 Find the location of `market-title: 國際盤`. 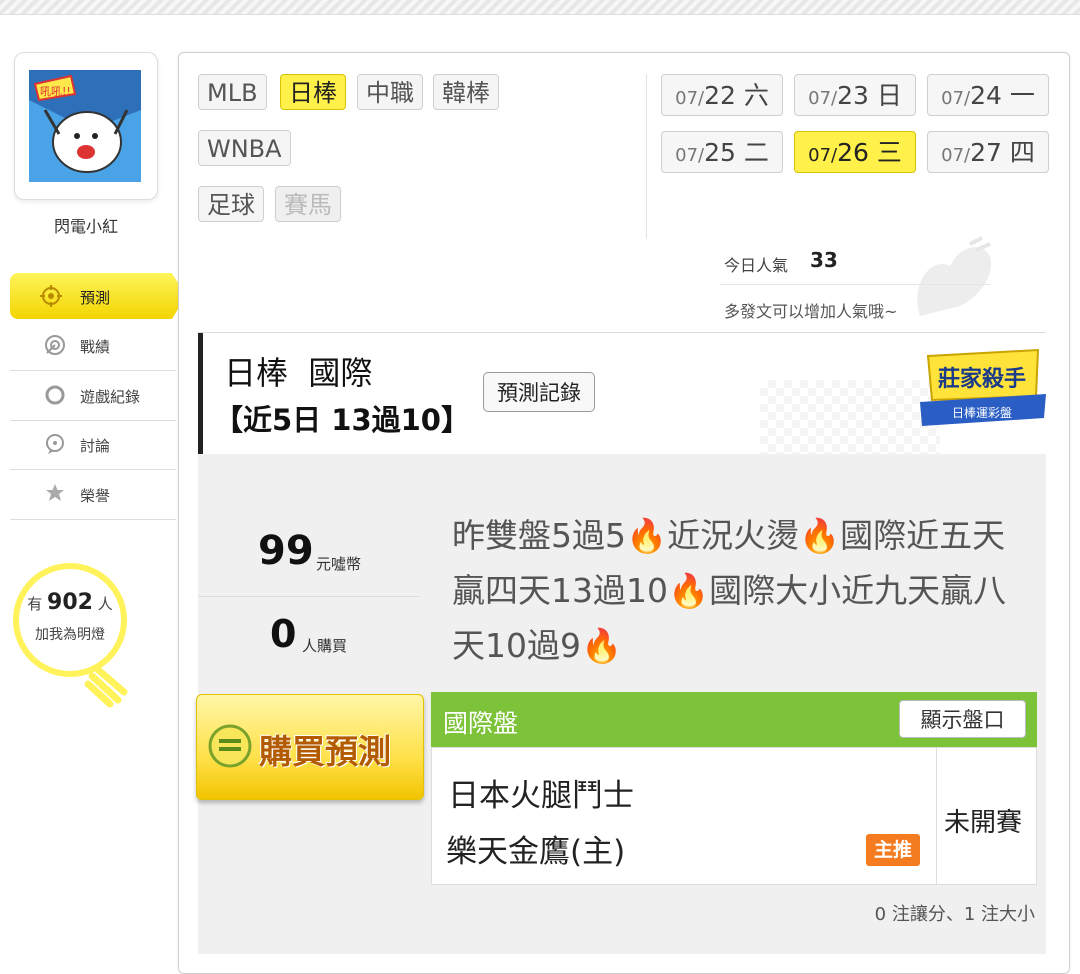

market-title: 國際盤 is located at coordinates (481, 723).